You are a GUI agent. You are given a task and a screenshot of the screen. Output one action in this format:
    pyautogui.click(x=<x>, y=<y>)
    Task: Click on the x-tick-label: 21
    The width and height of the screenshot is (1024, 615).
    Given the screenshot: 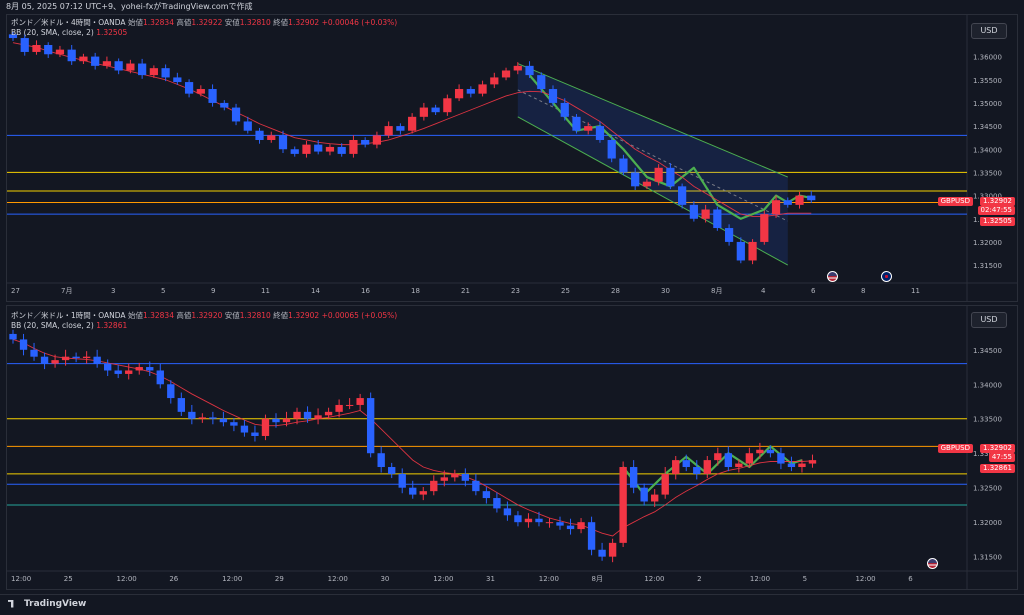 What is the action you would take?
    pyautogui.click(x=465, y=291)
    